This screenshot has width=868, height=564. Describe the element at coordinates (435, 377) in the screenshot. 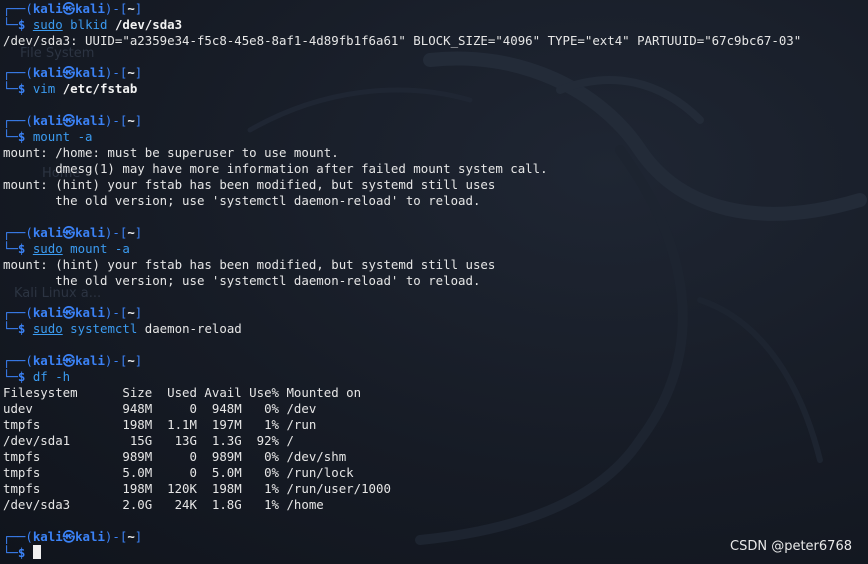

I see `command-line: └─$ df -h` at that location.